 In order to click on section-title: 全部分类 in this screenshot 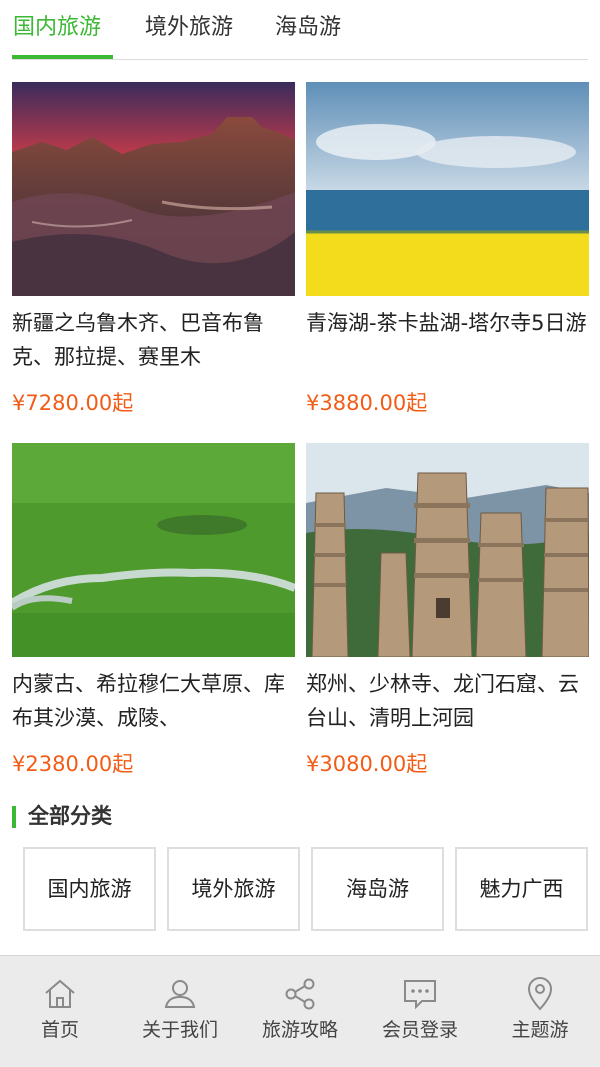, I will do `click(70, 816)`.